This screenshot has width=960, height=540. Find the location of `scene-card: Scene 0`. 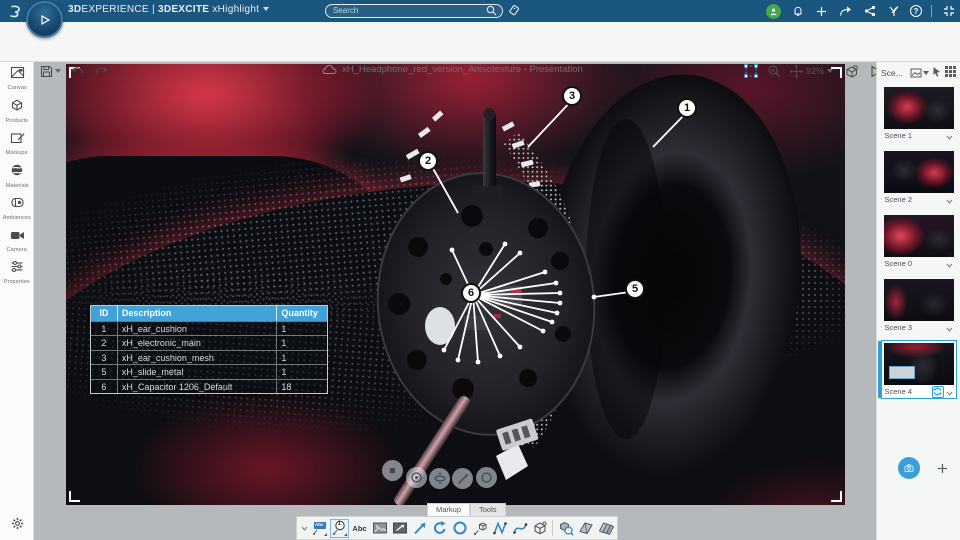

scene-card: Scene 0 is located at coordinates (919, 241).